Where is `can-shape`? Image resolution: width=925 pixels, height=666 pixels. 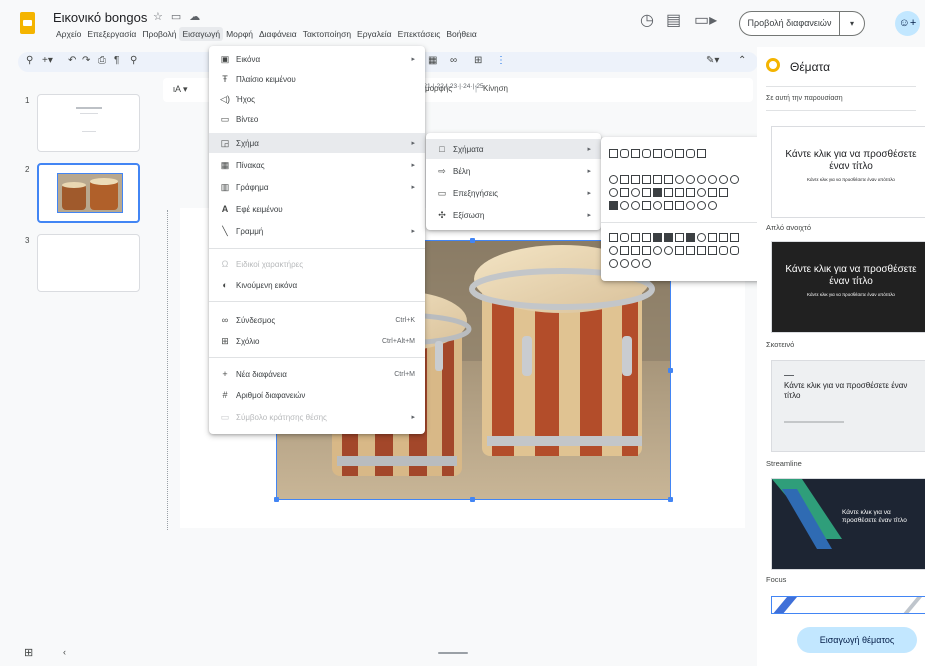 can-shape is located at coordinates (701, 192).